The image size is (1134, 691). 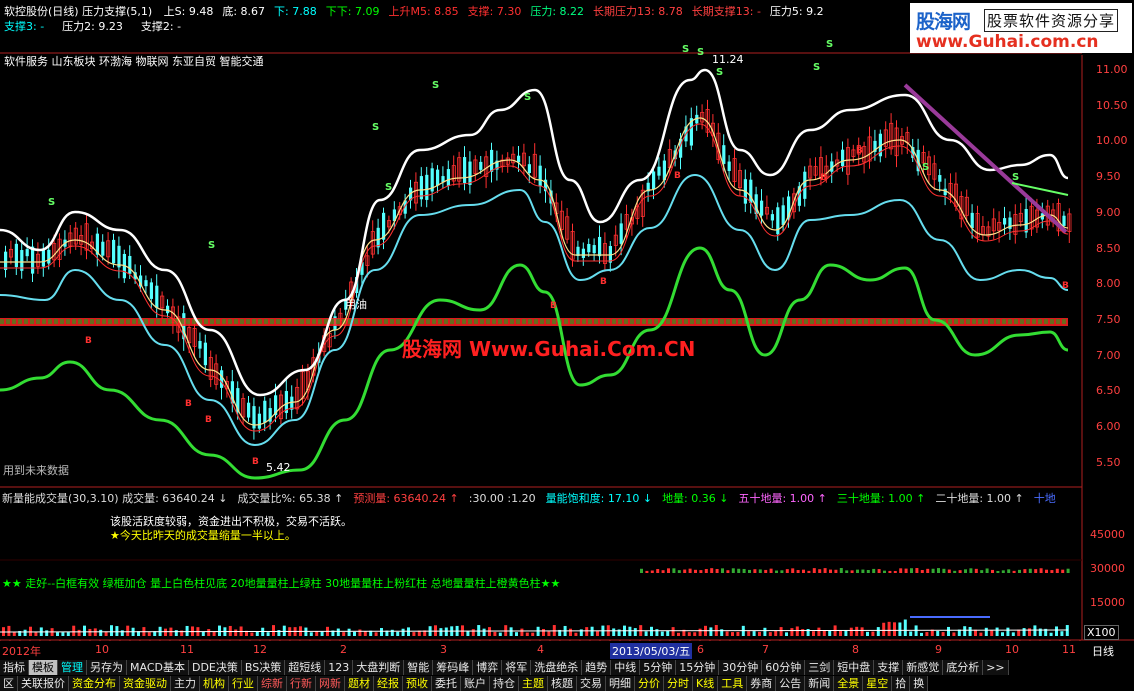 What do you see at coordinates (678, 683) in the screenshot?
I see `function-tab: 分时` at bounding box center [678, 683].